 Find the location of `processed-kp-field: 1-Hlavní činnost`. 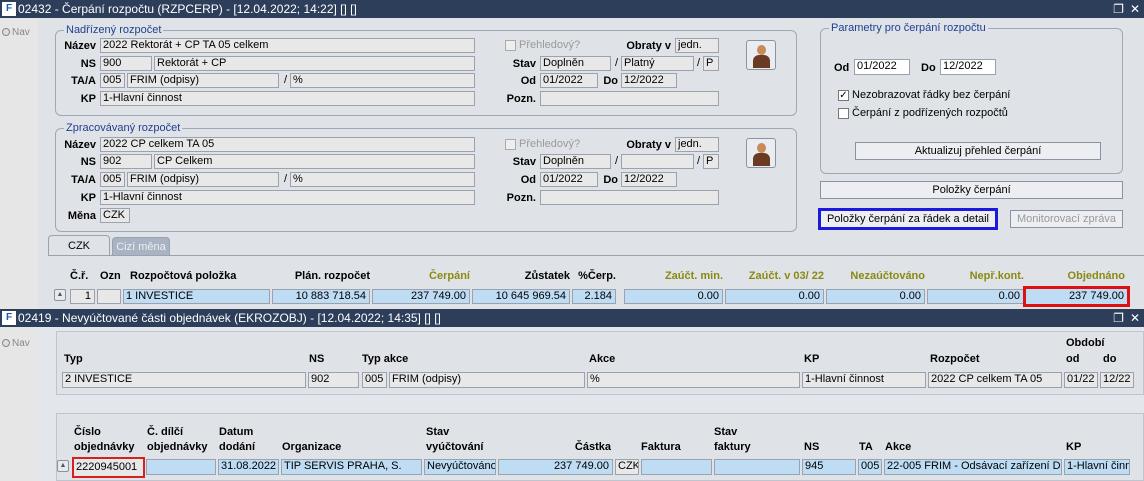

processed-kp-field: 1-Hlavní činnost is located at coordinates (287, 197).